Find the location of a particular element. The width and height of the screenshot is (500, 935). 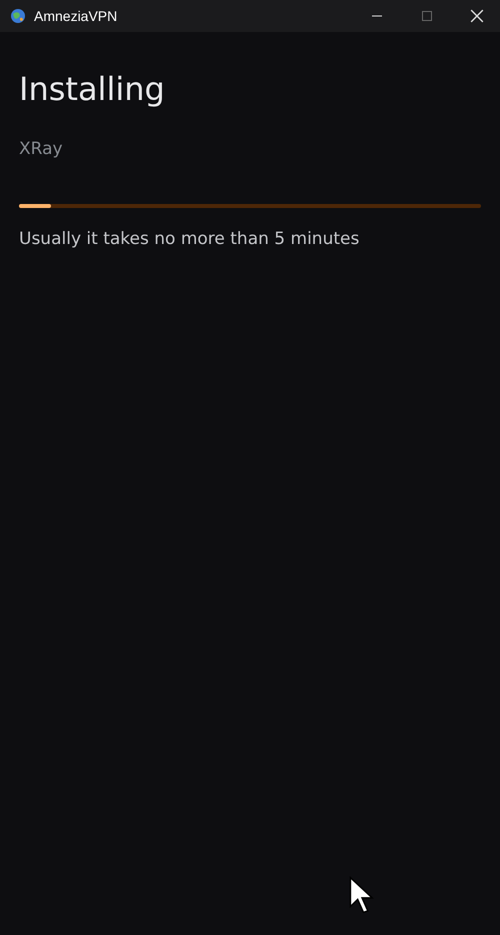

close-icon is located at coordinates (477, 16).